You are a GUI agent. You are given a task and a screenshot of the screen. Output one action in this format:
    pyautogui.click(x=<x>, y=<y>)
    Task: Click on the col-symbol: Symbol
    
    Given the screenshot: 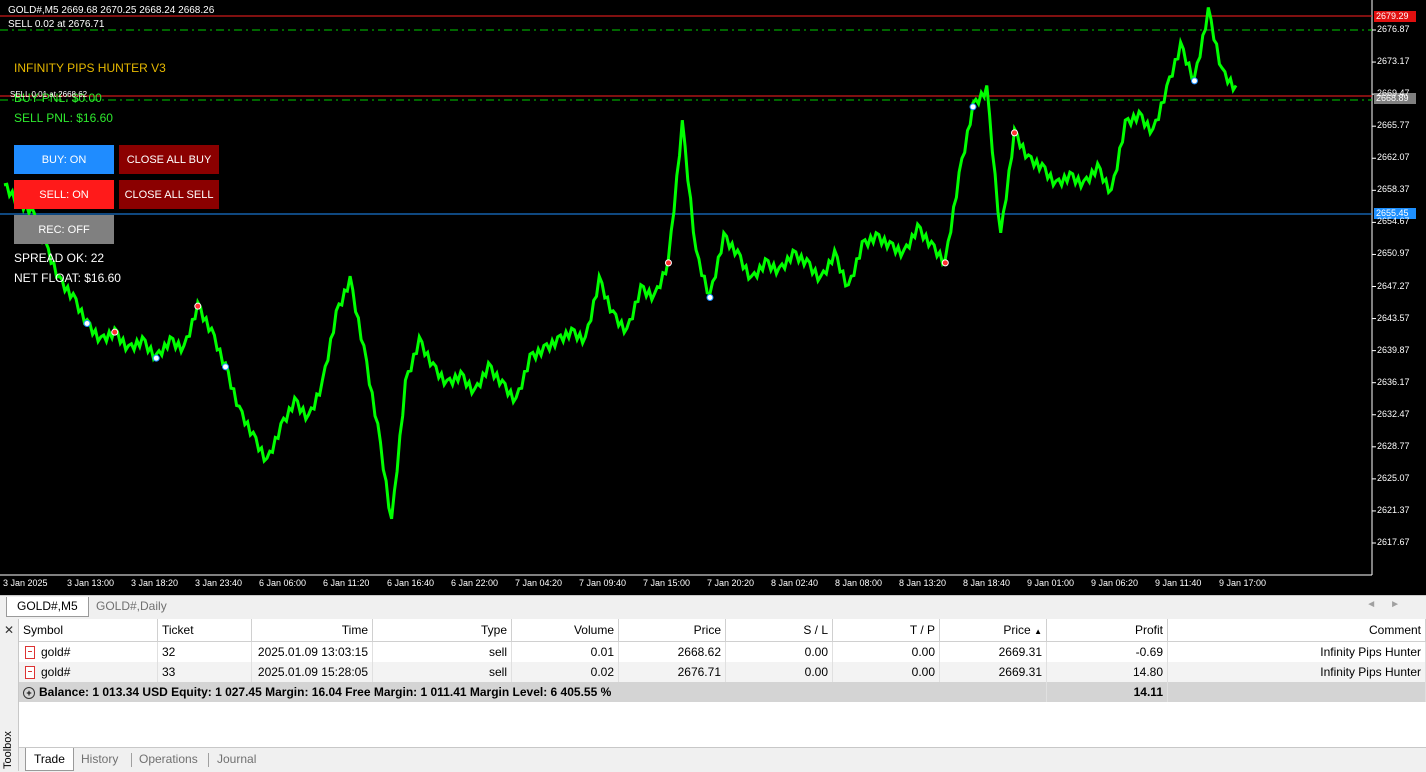 What is the action you would take?
    pyautogui.click(x=88, y=630)
    